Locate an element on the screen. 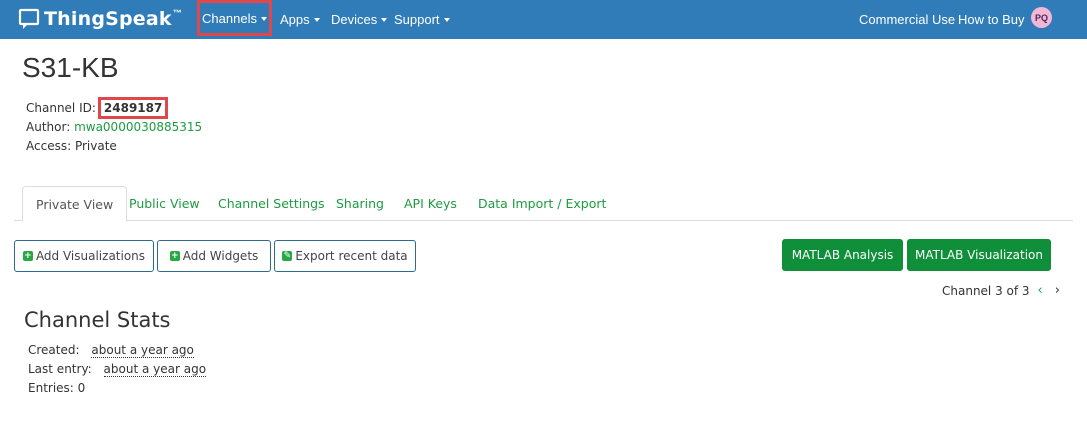 This screenshot has width=1087, height=429. channel-access-row: Access: Private is located at coordinates (71, 146).